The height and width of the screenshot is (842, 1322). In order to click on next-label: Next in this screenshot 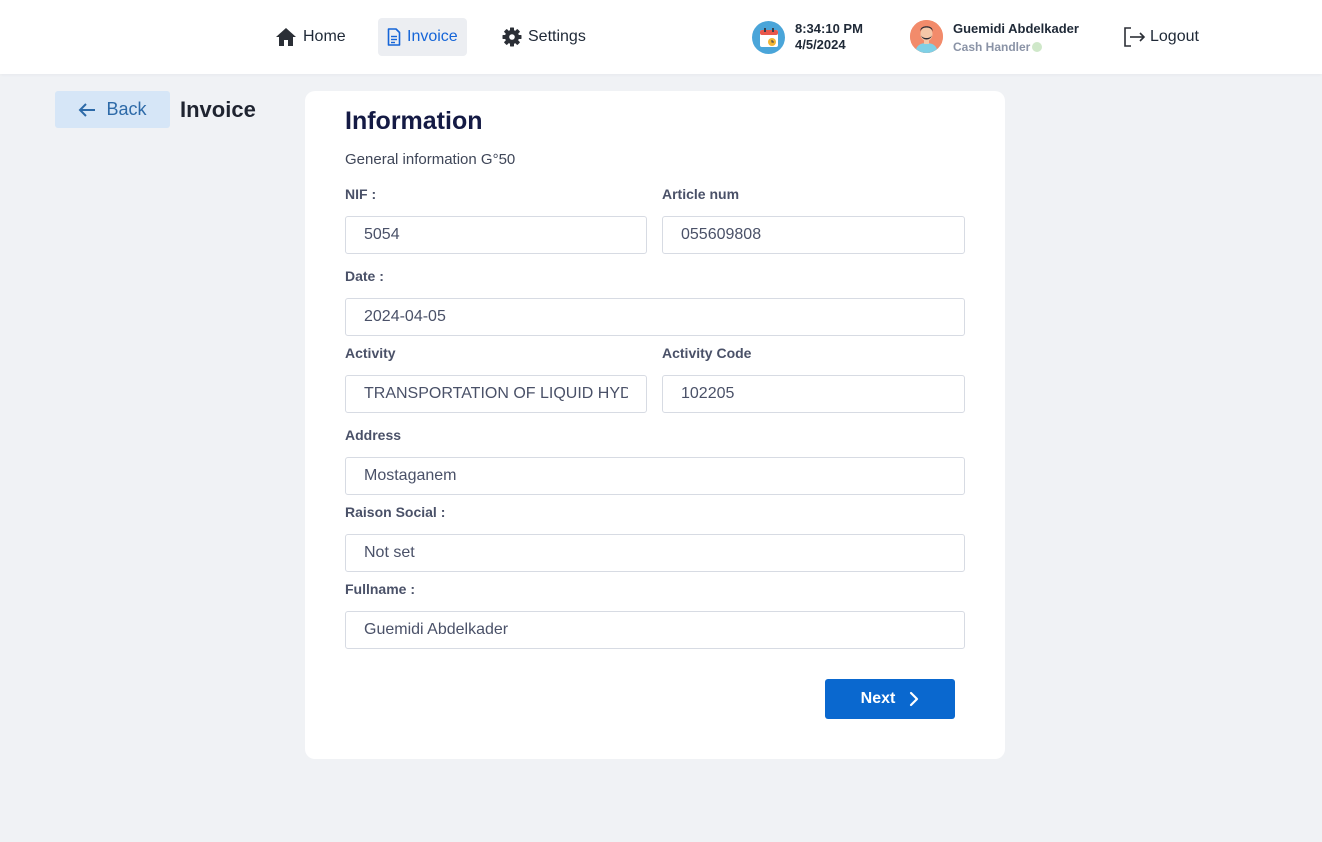, I will do `click(878, 698)`.